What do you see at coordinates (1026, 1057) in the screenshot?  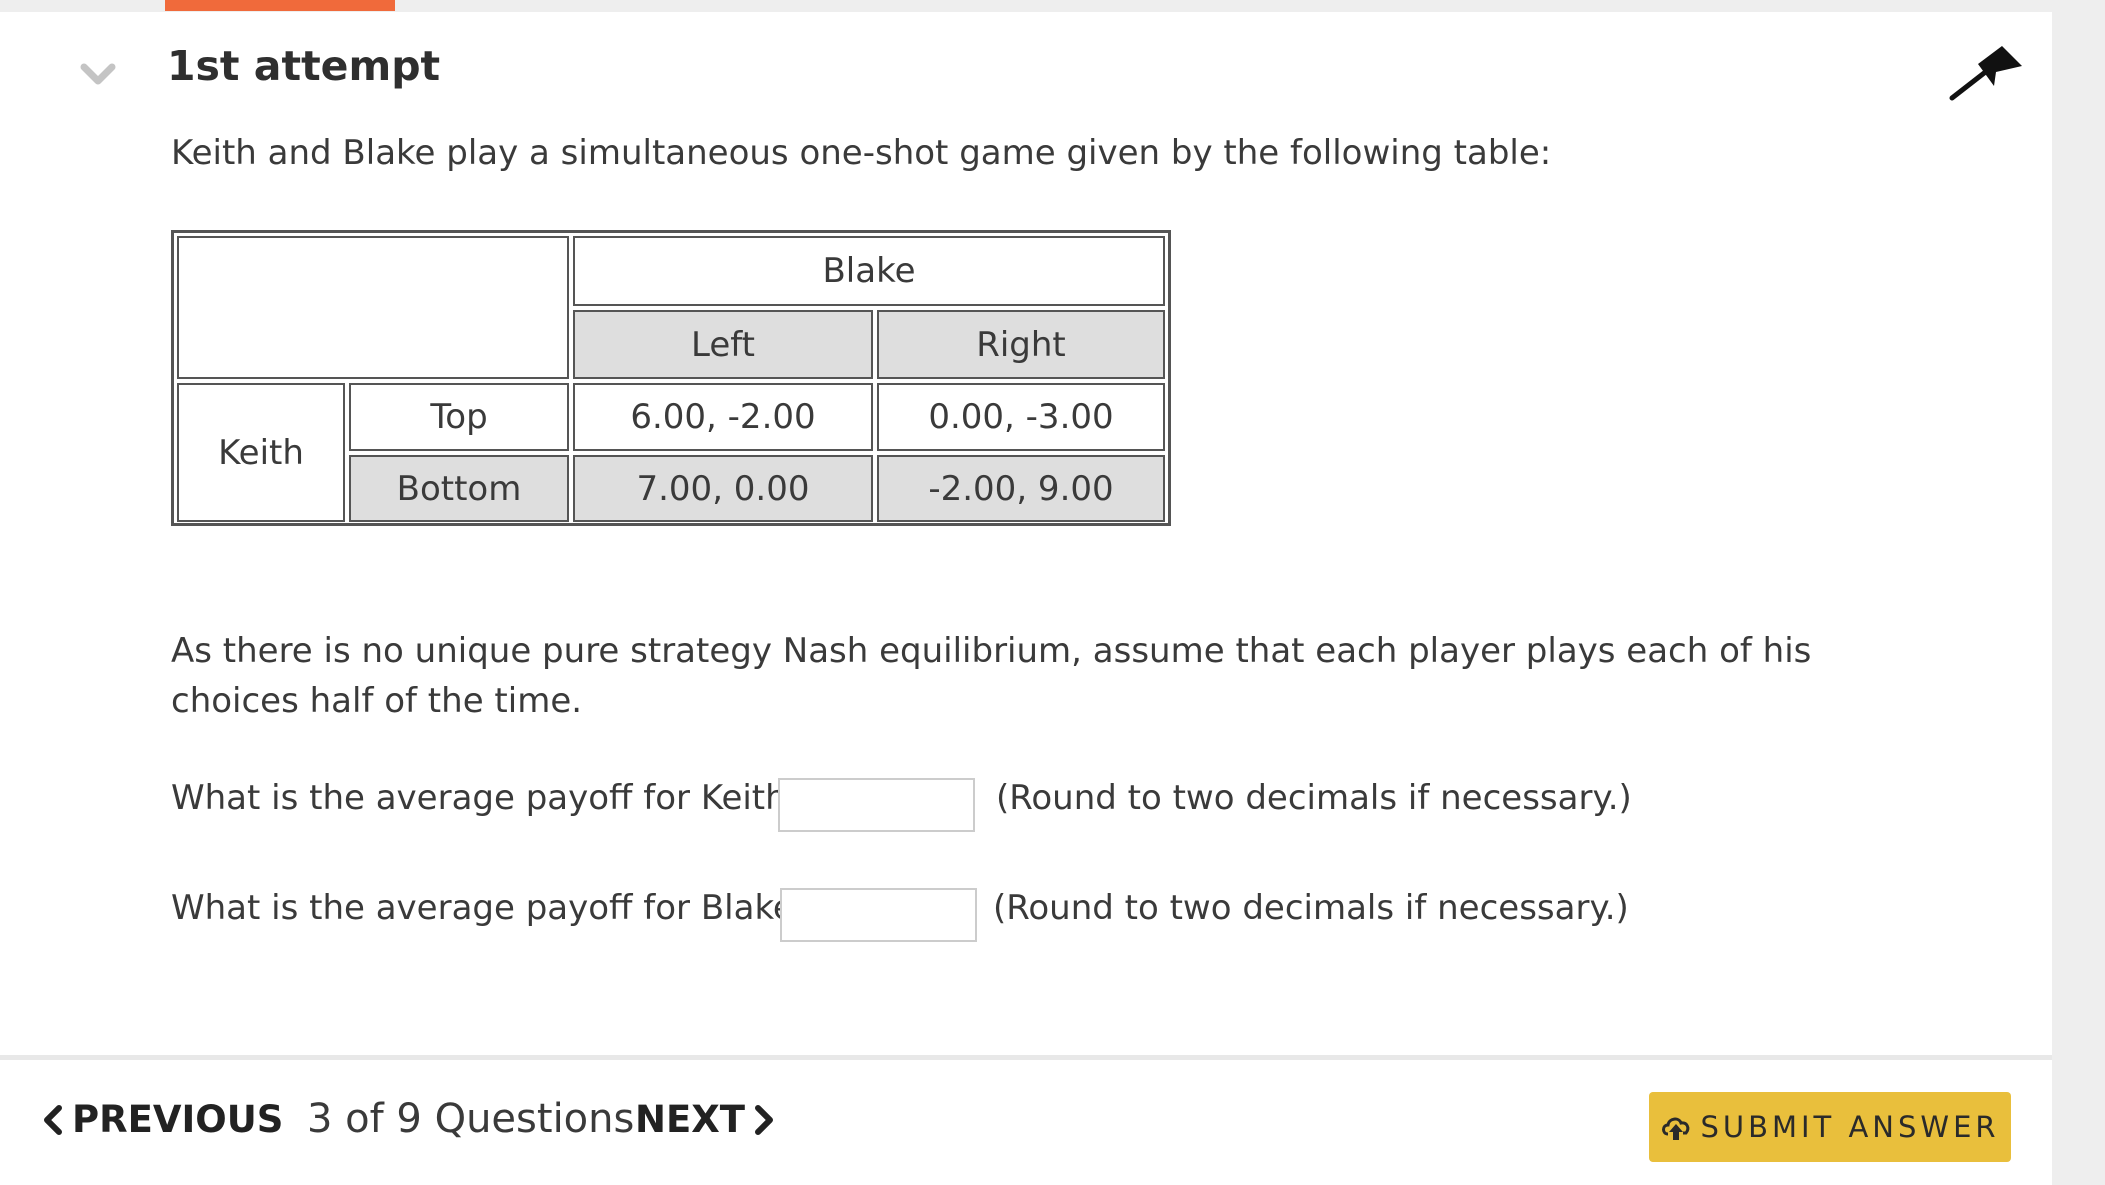 I see `footer-divider` at bounding box center [1026, 1057].